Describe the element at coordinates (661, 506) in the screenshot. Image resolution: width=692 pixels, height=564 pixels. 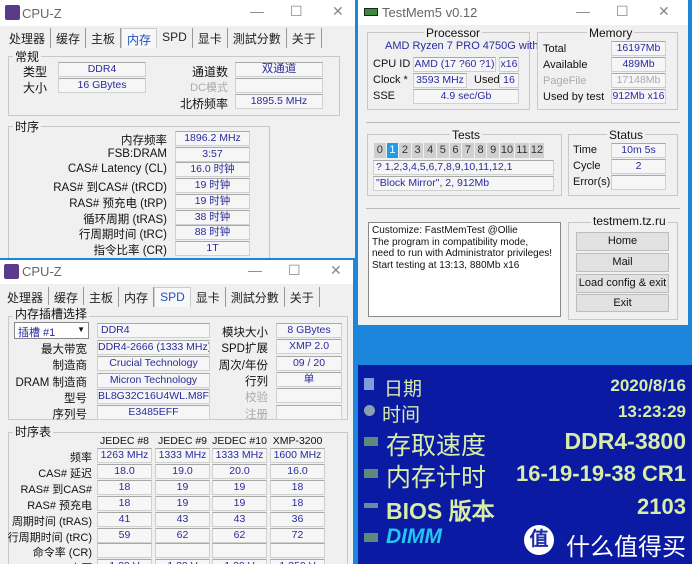
I see `info-value: 2103` at that location.